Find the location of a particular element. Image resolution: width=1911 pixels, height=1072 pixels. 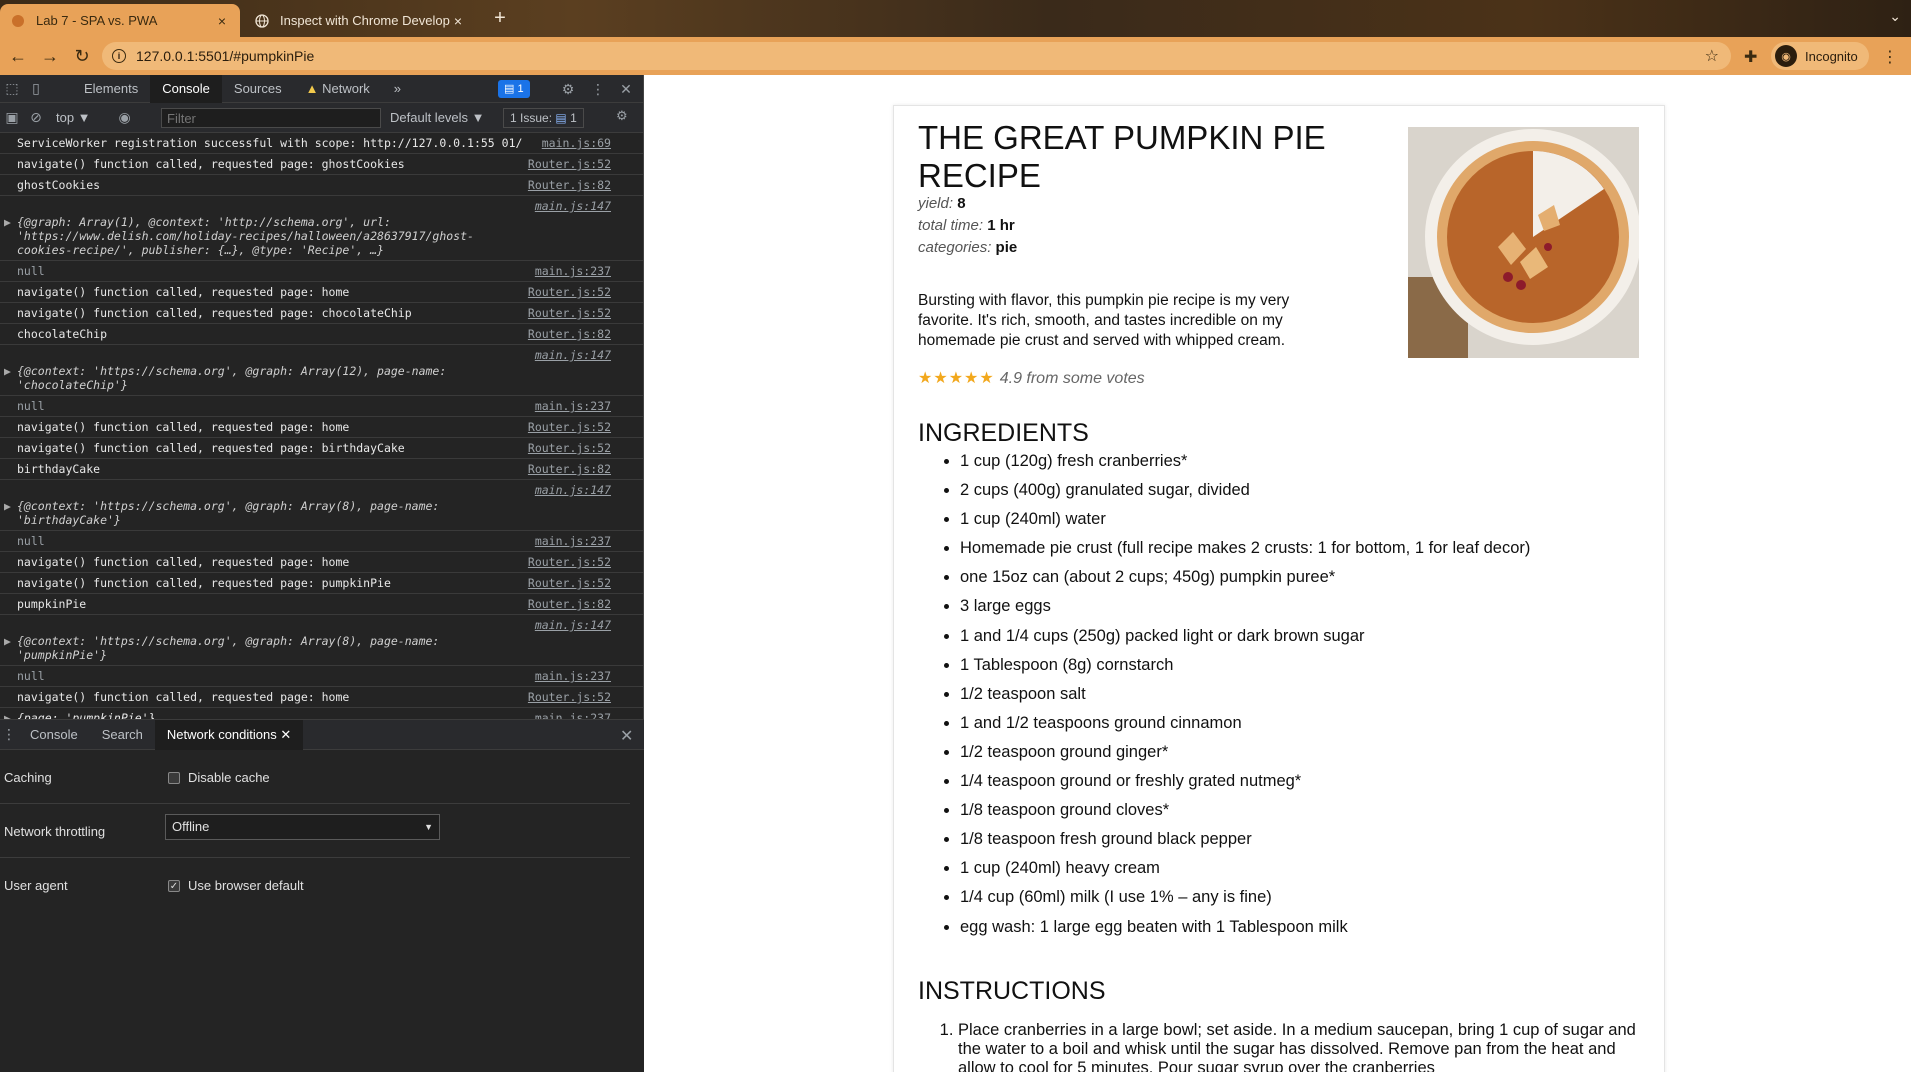

drawer-tab-network-conditions: Network conditions ✕ is located at coordinates (229, 734).